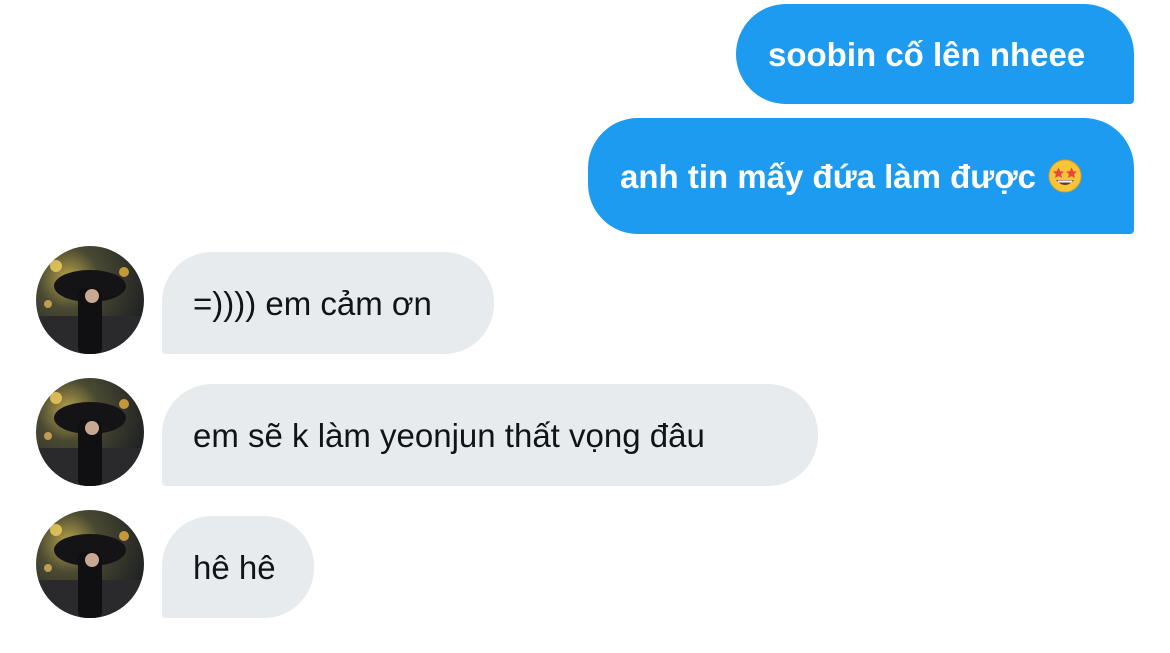 The width and height of the screenshot is (1170, 653). I want to click on received-message-bubble: em sẽ k làm yeonjun thất vọng đâu, so click(490, 435).